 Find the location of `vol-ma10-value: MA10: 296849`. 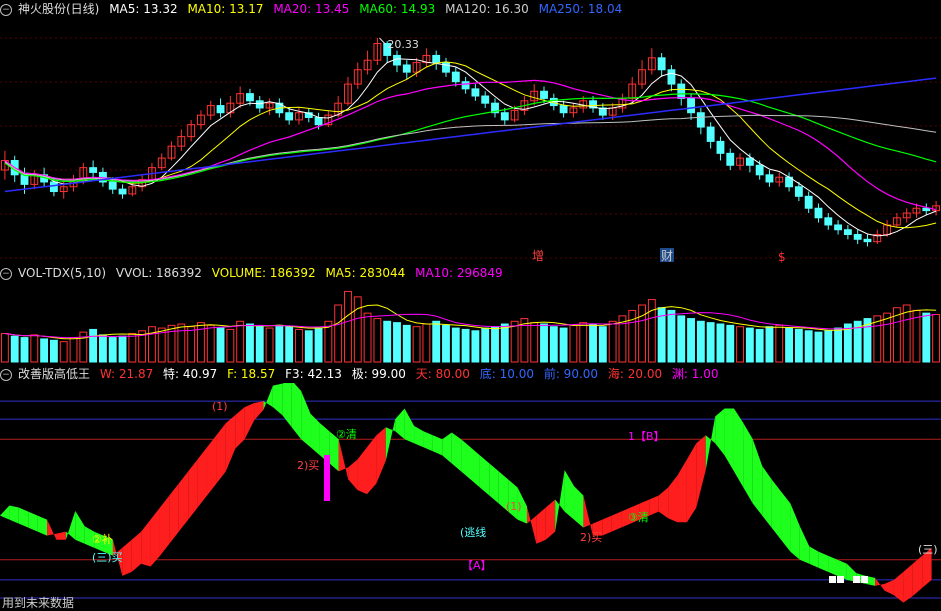

vol-ma10-value: MA10: 296849 is located at coordinates (459, 273).